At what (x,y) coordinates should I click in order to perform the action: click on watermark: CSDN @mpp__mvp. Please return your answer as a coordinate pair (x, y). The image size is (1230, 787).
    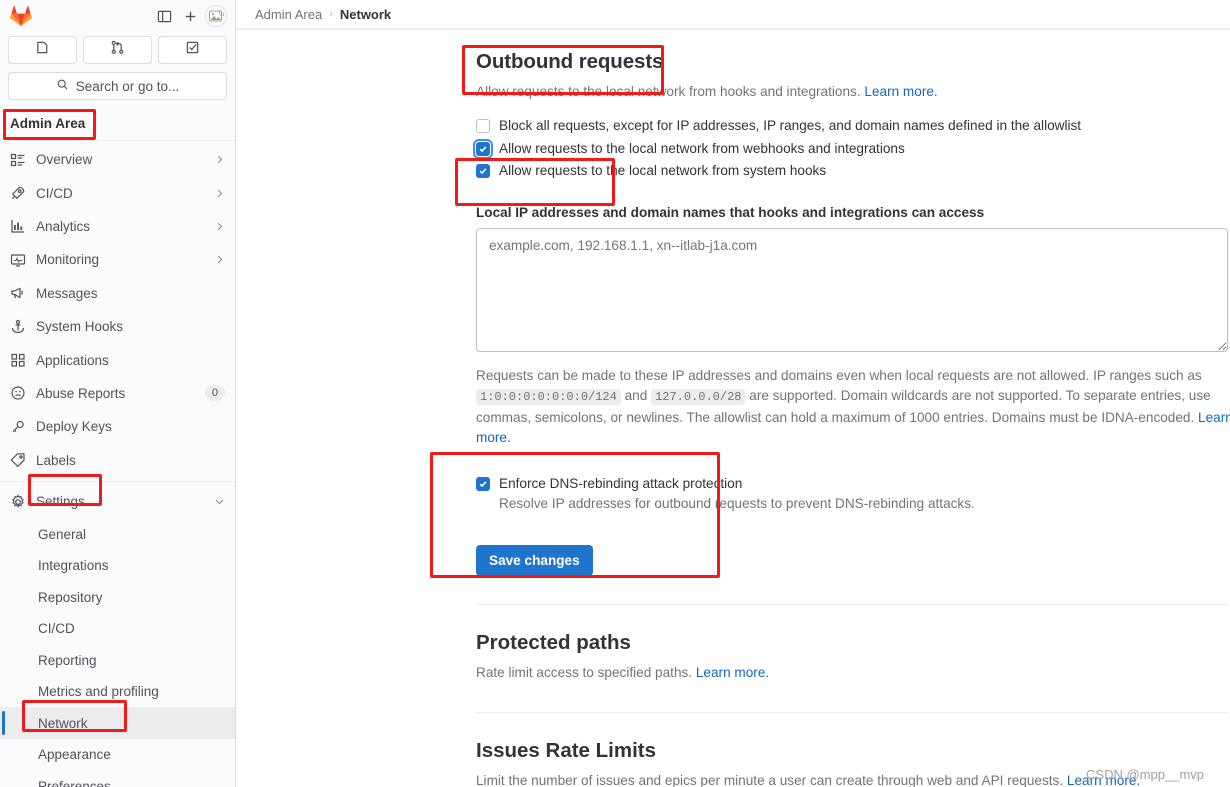
    Looking at the image, I should click on (1145, 774).